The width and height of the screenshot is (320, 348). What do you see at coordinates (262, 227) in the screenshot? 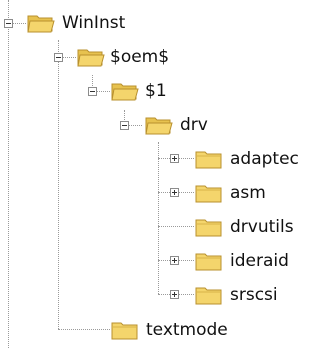
I see `tree-node-label: drvutils` at bounding box center [262, 227].